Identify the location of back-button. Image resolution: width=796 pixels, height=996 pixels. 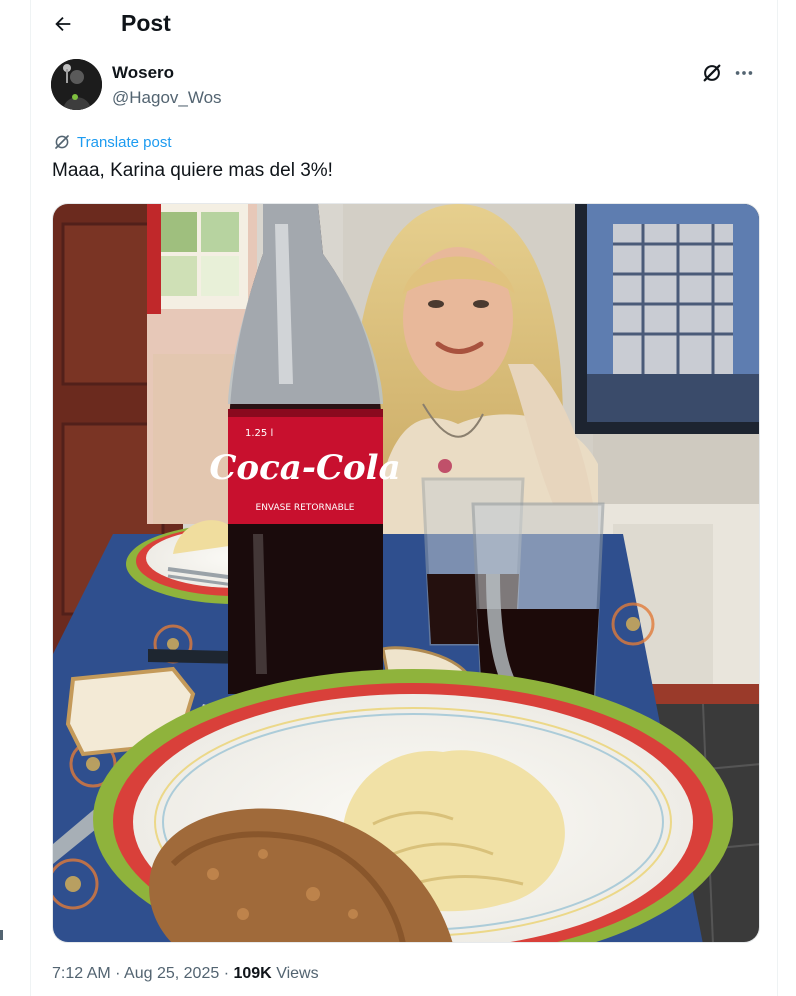
(63, 24).